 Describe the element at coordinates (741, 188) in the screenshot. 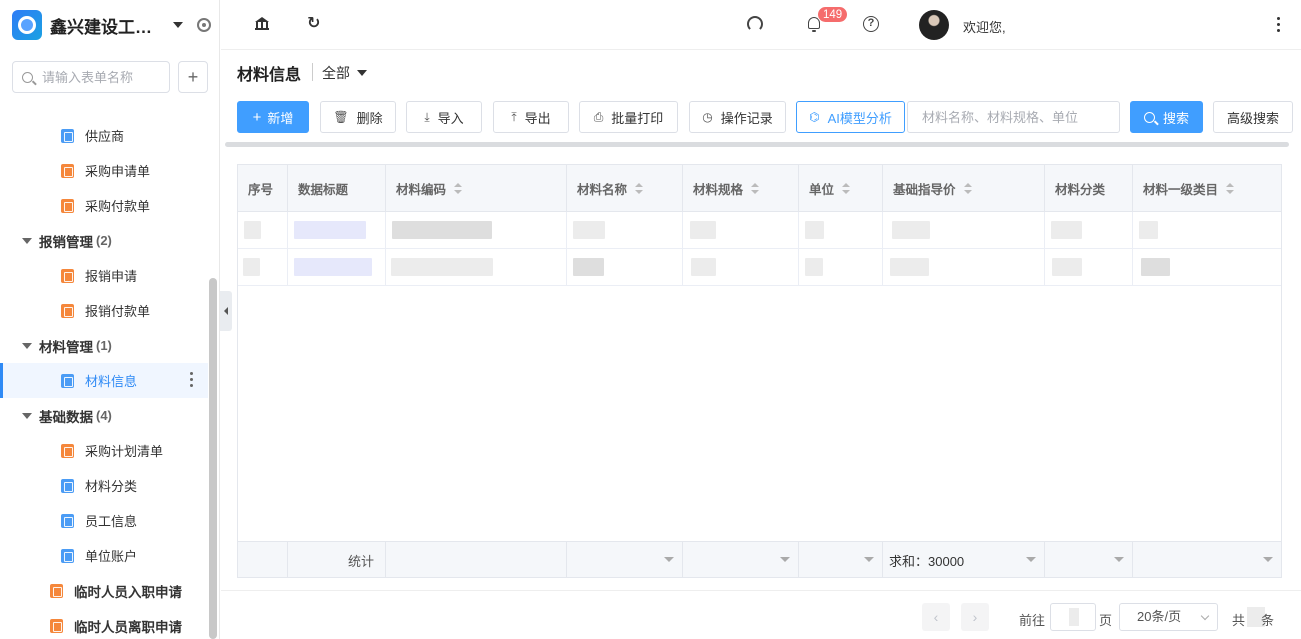

I see `column-header-material-spec: 材料规格` at that location.